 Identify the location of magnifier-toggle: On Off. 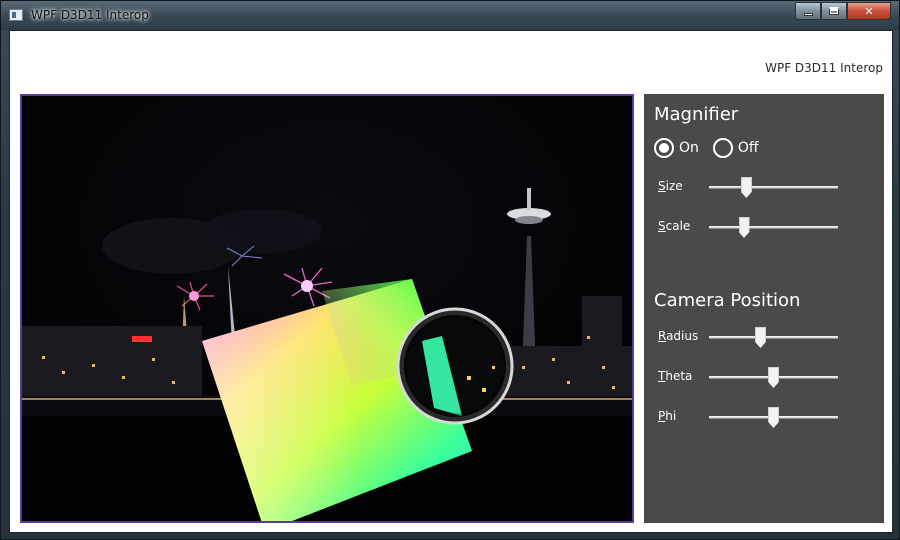
(713, 148).